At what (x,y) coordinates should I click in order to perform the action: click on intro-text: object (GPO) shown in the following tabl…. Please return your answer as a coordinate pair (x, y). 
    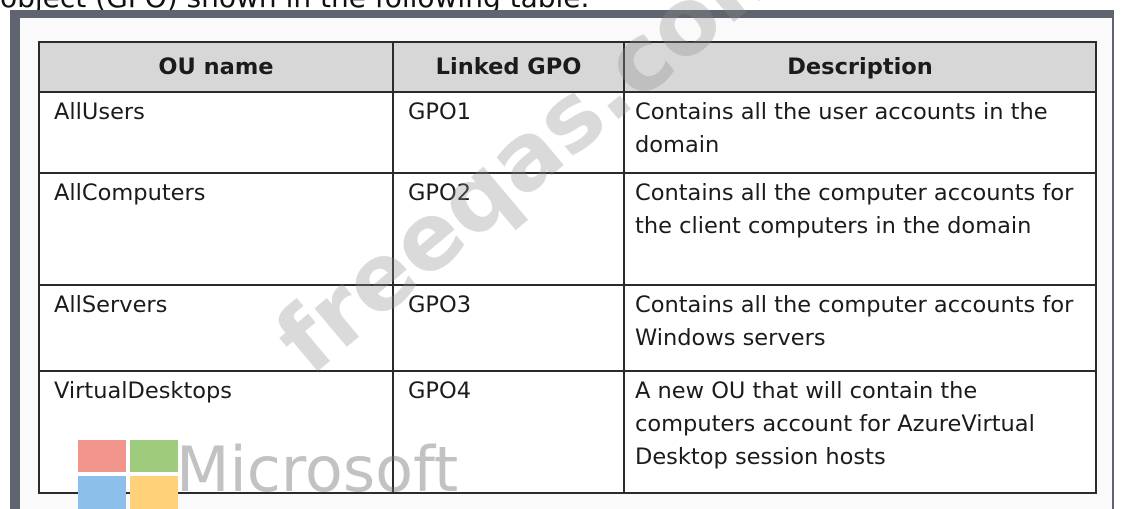
    Looking at the image, I should click on (294, 6).